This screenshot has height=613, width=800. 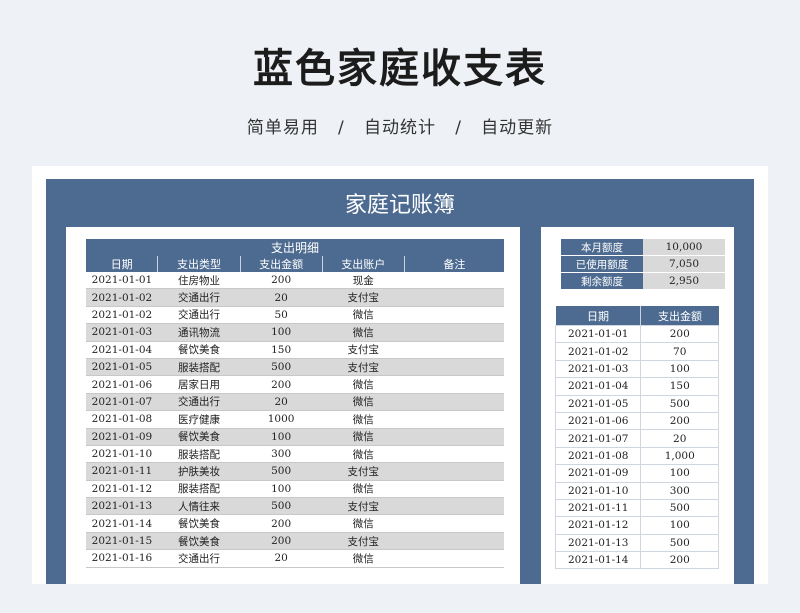 I want to click on table-cell: 服装搭配, so click(x=199, y=454).